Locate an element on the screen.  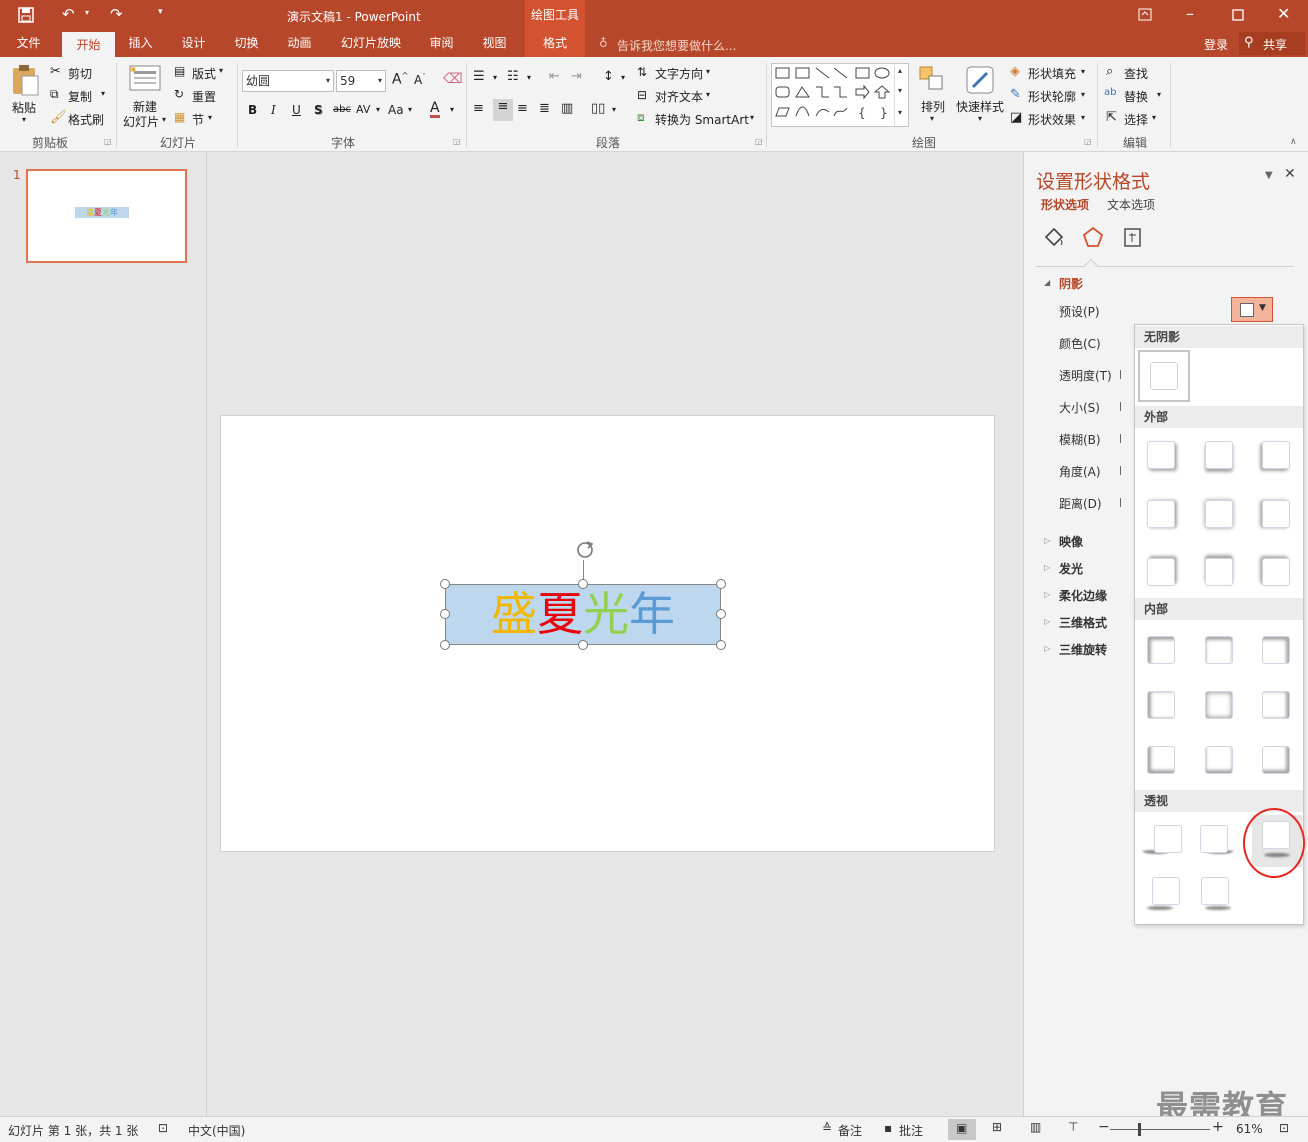
slideshow-icon: ⊤ is located at coordinates (1073, 1127).